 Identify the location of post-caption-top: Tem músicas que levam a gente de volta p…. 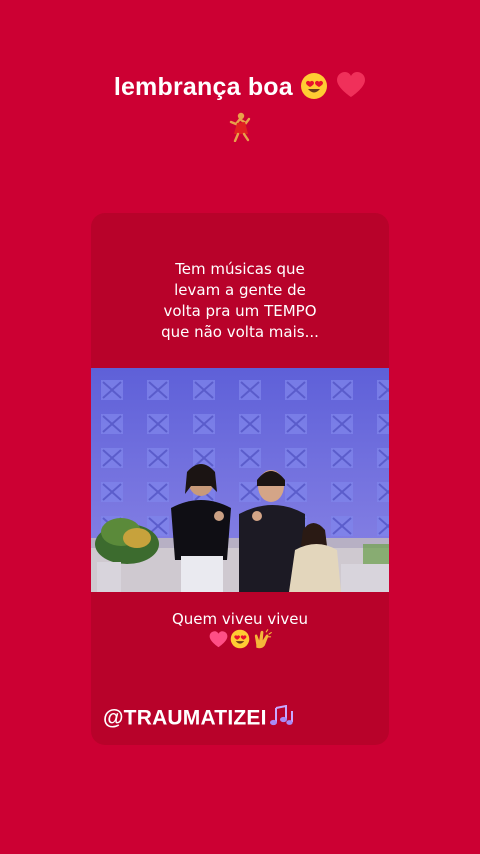
(240, 300).